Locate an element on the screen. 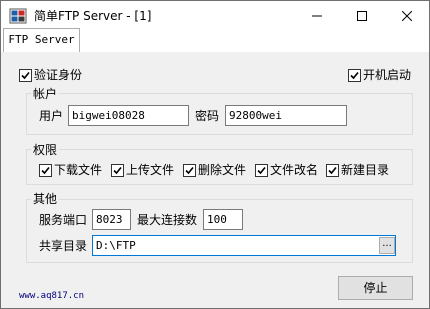  permission-delete-checkbox: 删除文件 is located at coordinates (214, 170).